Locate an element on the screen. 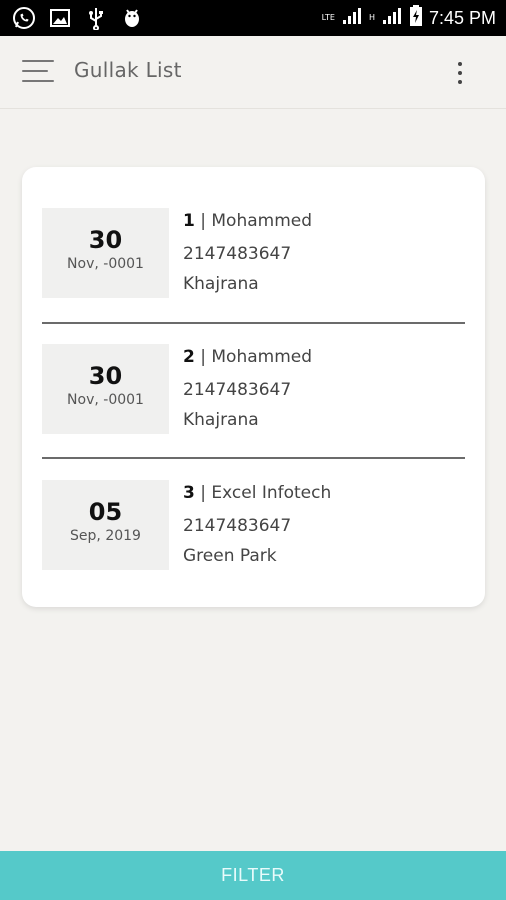 The width and height of the screenshot is (506, 900). item-number: 1 is located at coordinates (189, 221).